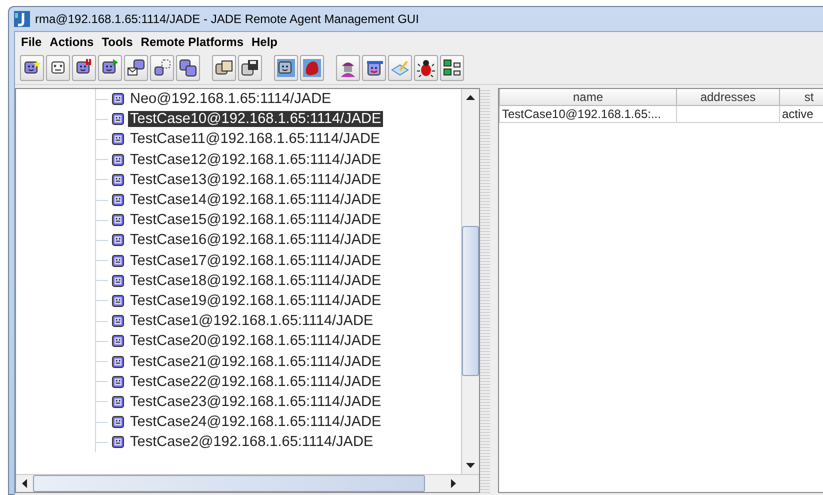 The height and width of the screenshot is (495, 823). I want to click on face-cap-icon, so click(374, 68).